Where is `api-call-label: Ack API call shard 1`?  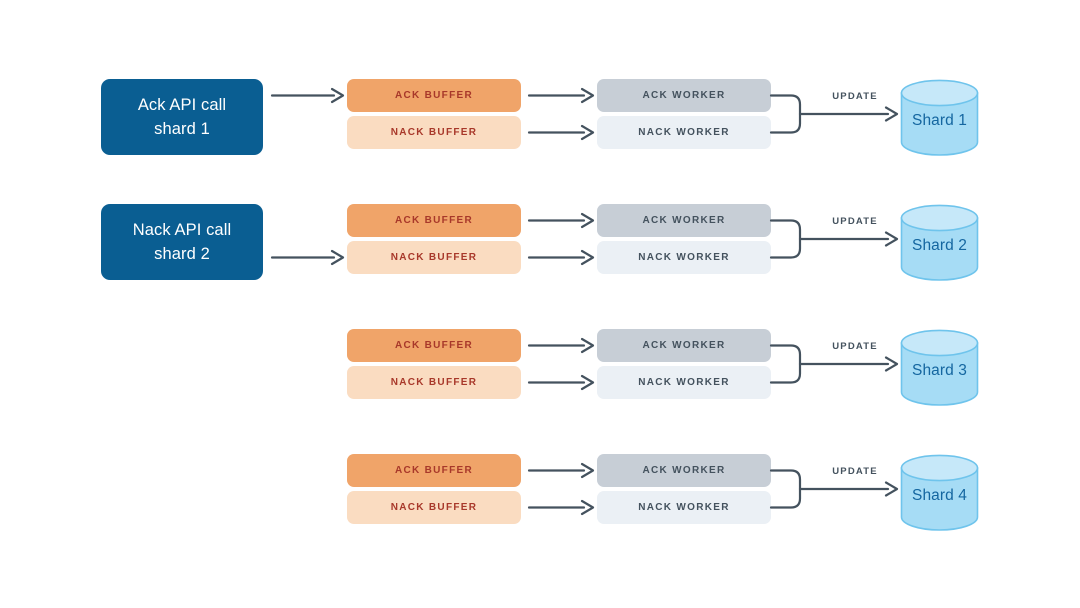 api-call-label: Ack API call shard 1 is located at coordinates (182, 117).